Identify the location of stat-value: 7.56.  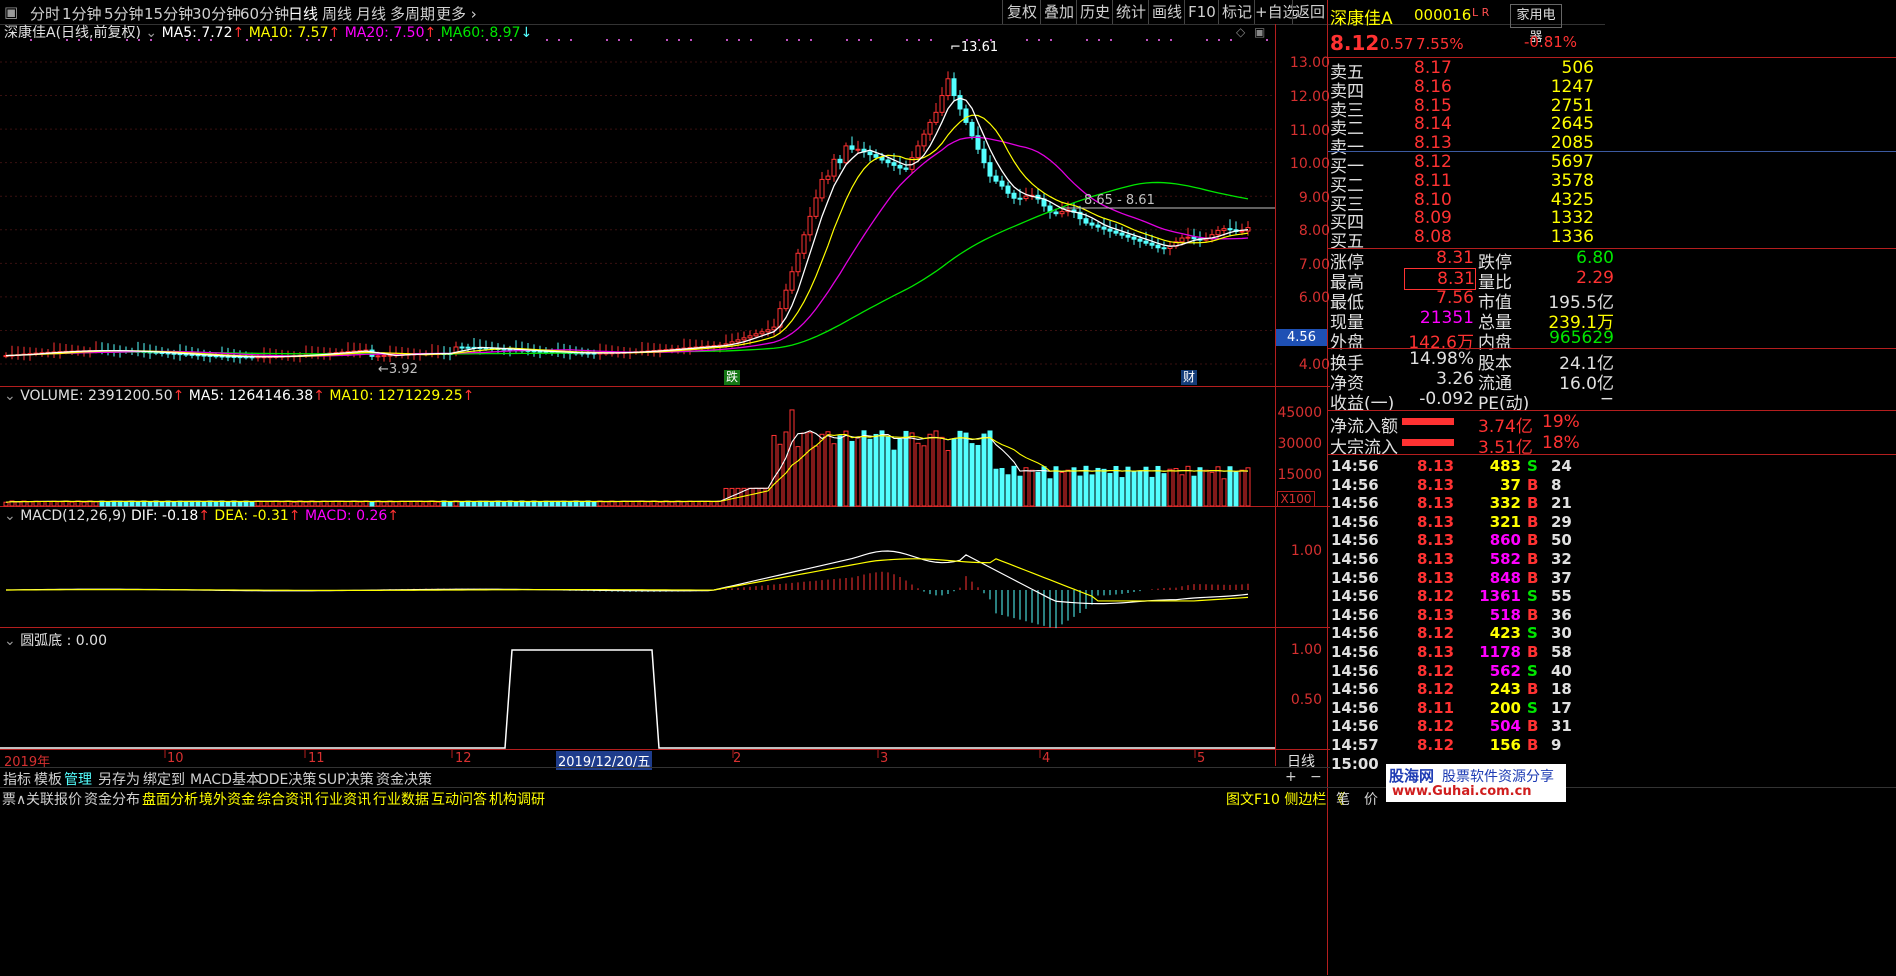
(1455, 298).